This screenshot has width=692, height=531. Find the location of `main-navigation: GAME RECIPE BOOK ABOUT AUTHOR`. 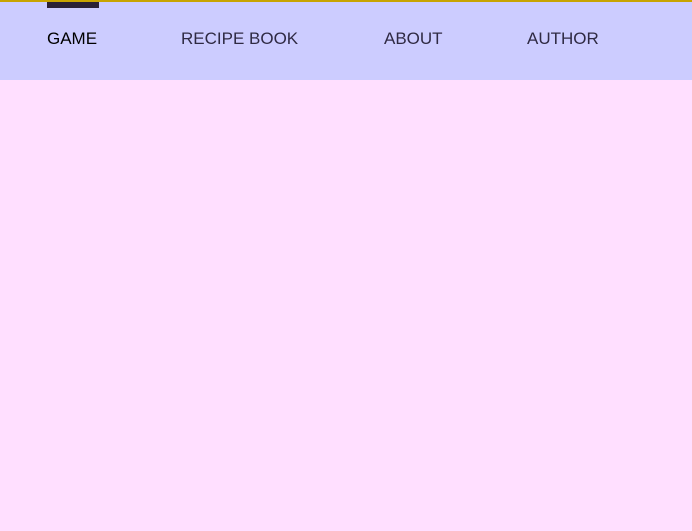

main-navigation: GAME RECIPE BOOK ABOUT AUTHOR is located at coordinates (346, 41).